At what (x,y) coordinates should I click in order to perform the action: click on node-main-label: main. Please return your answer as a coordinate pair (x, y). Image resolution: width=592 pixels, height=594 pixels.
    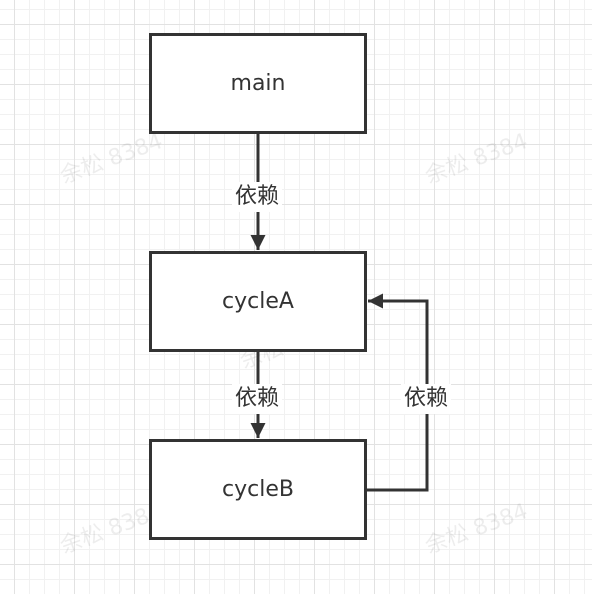
    Looking at the image, I should click on (258, 83).